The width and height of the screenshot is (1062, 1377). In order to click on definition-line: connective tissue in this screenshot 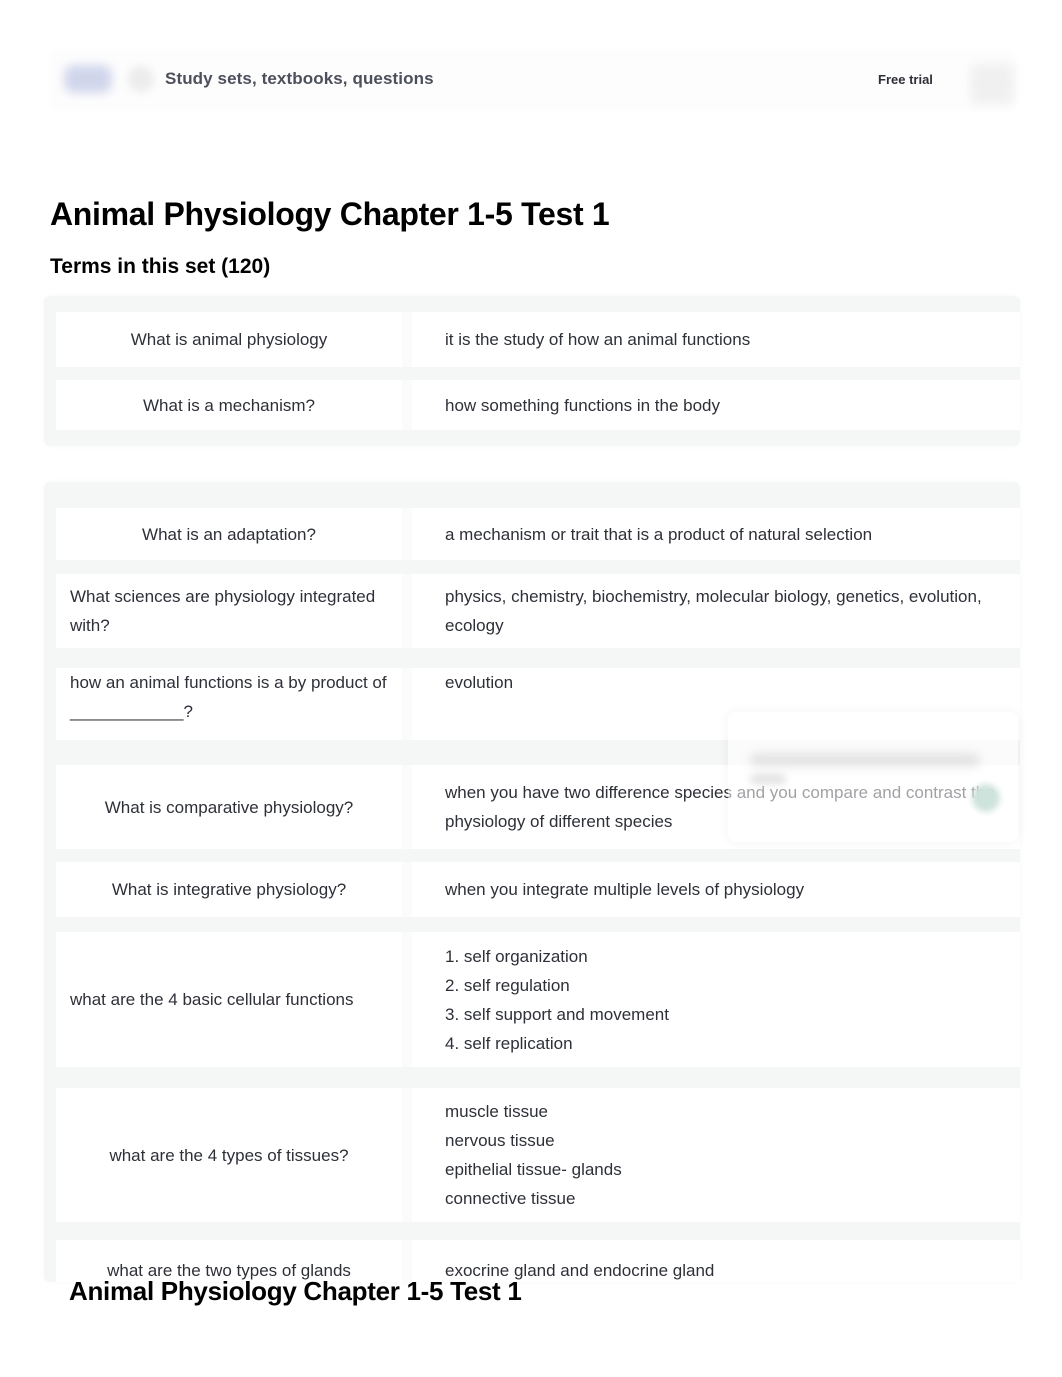, I will do `click(510, 1198)`.